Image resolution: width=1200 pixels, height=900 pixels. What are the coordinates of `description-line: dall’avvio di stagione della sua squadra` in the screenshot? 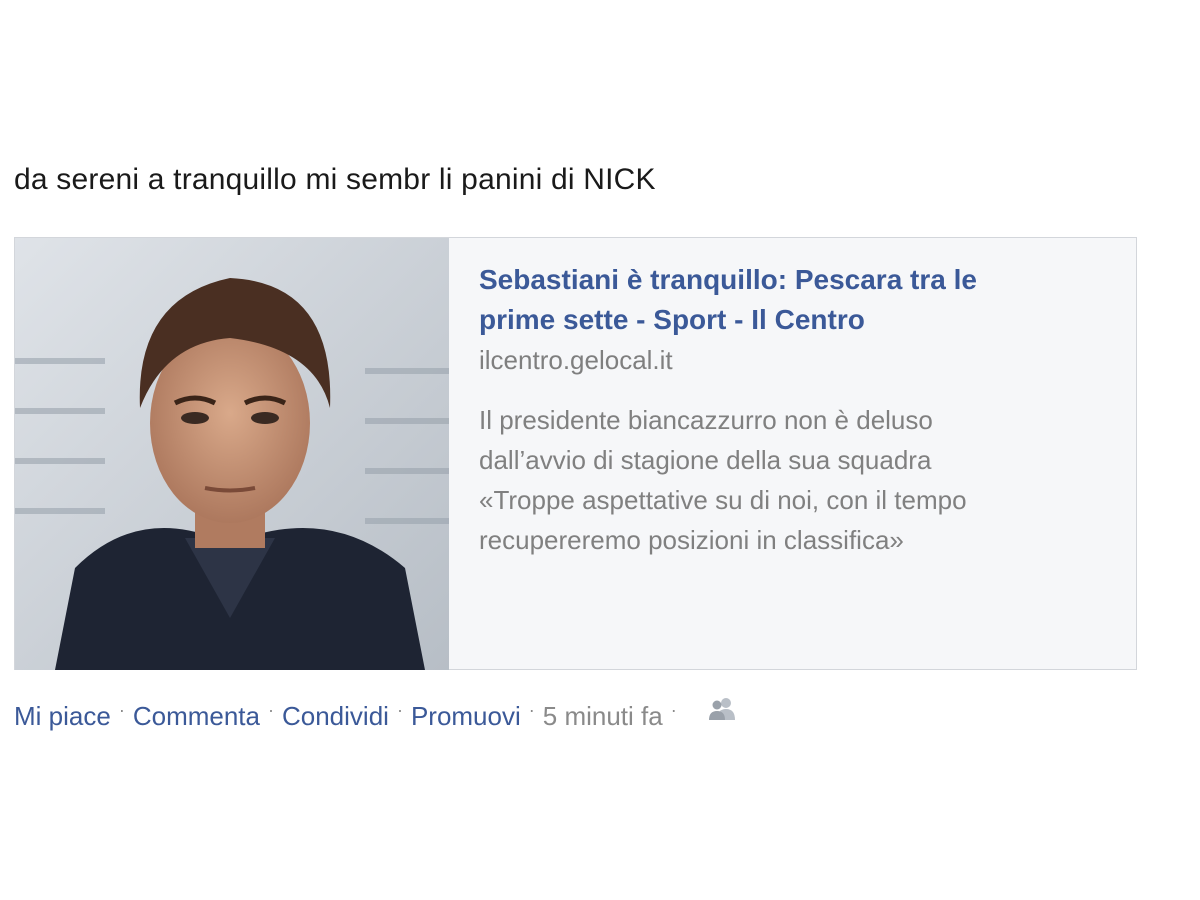 It's located at (705, 460).